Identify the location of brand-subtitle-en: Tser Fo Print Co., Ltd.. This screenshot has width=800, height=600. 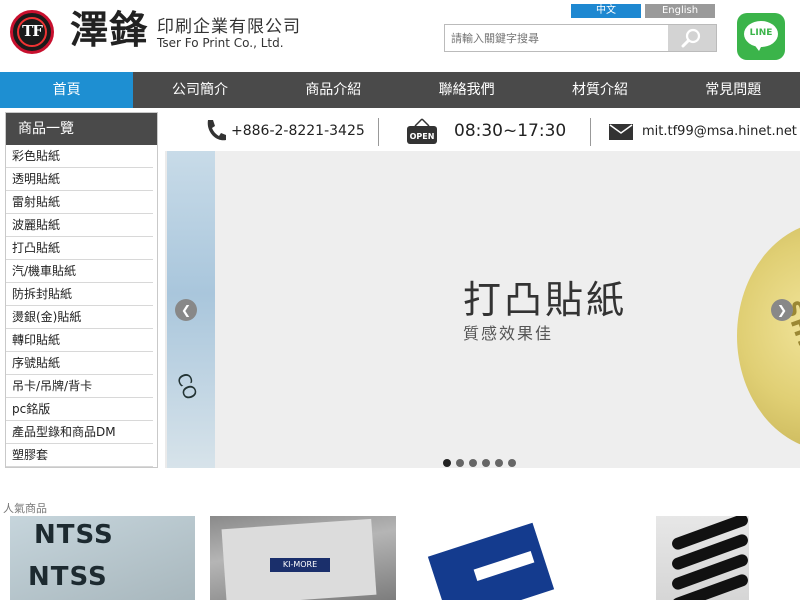
(220, 43).